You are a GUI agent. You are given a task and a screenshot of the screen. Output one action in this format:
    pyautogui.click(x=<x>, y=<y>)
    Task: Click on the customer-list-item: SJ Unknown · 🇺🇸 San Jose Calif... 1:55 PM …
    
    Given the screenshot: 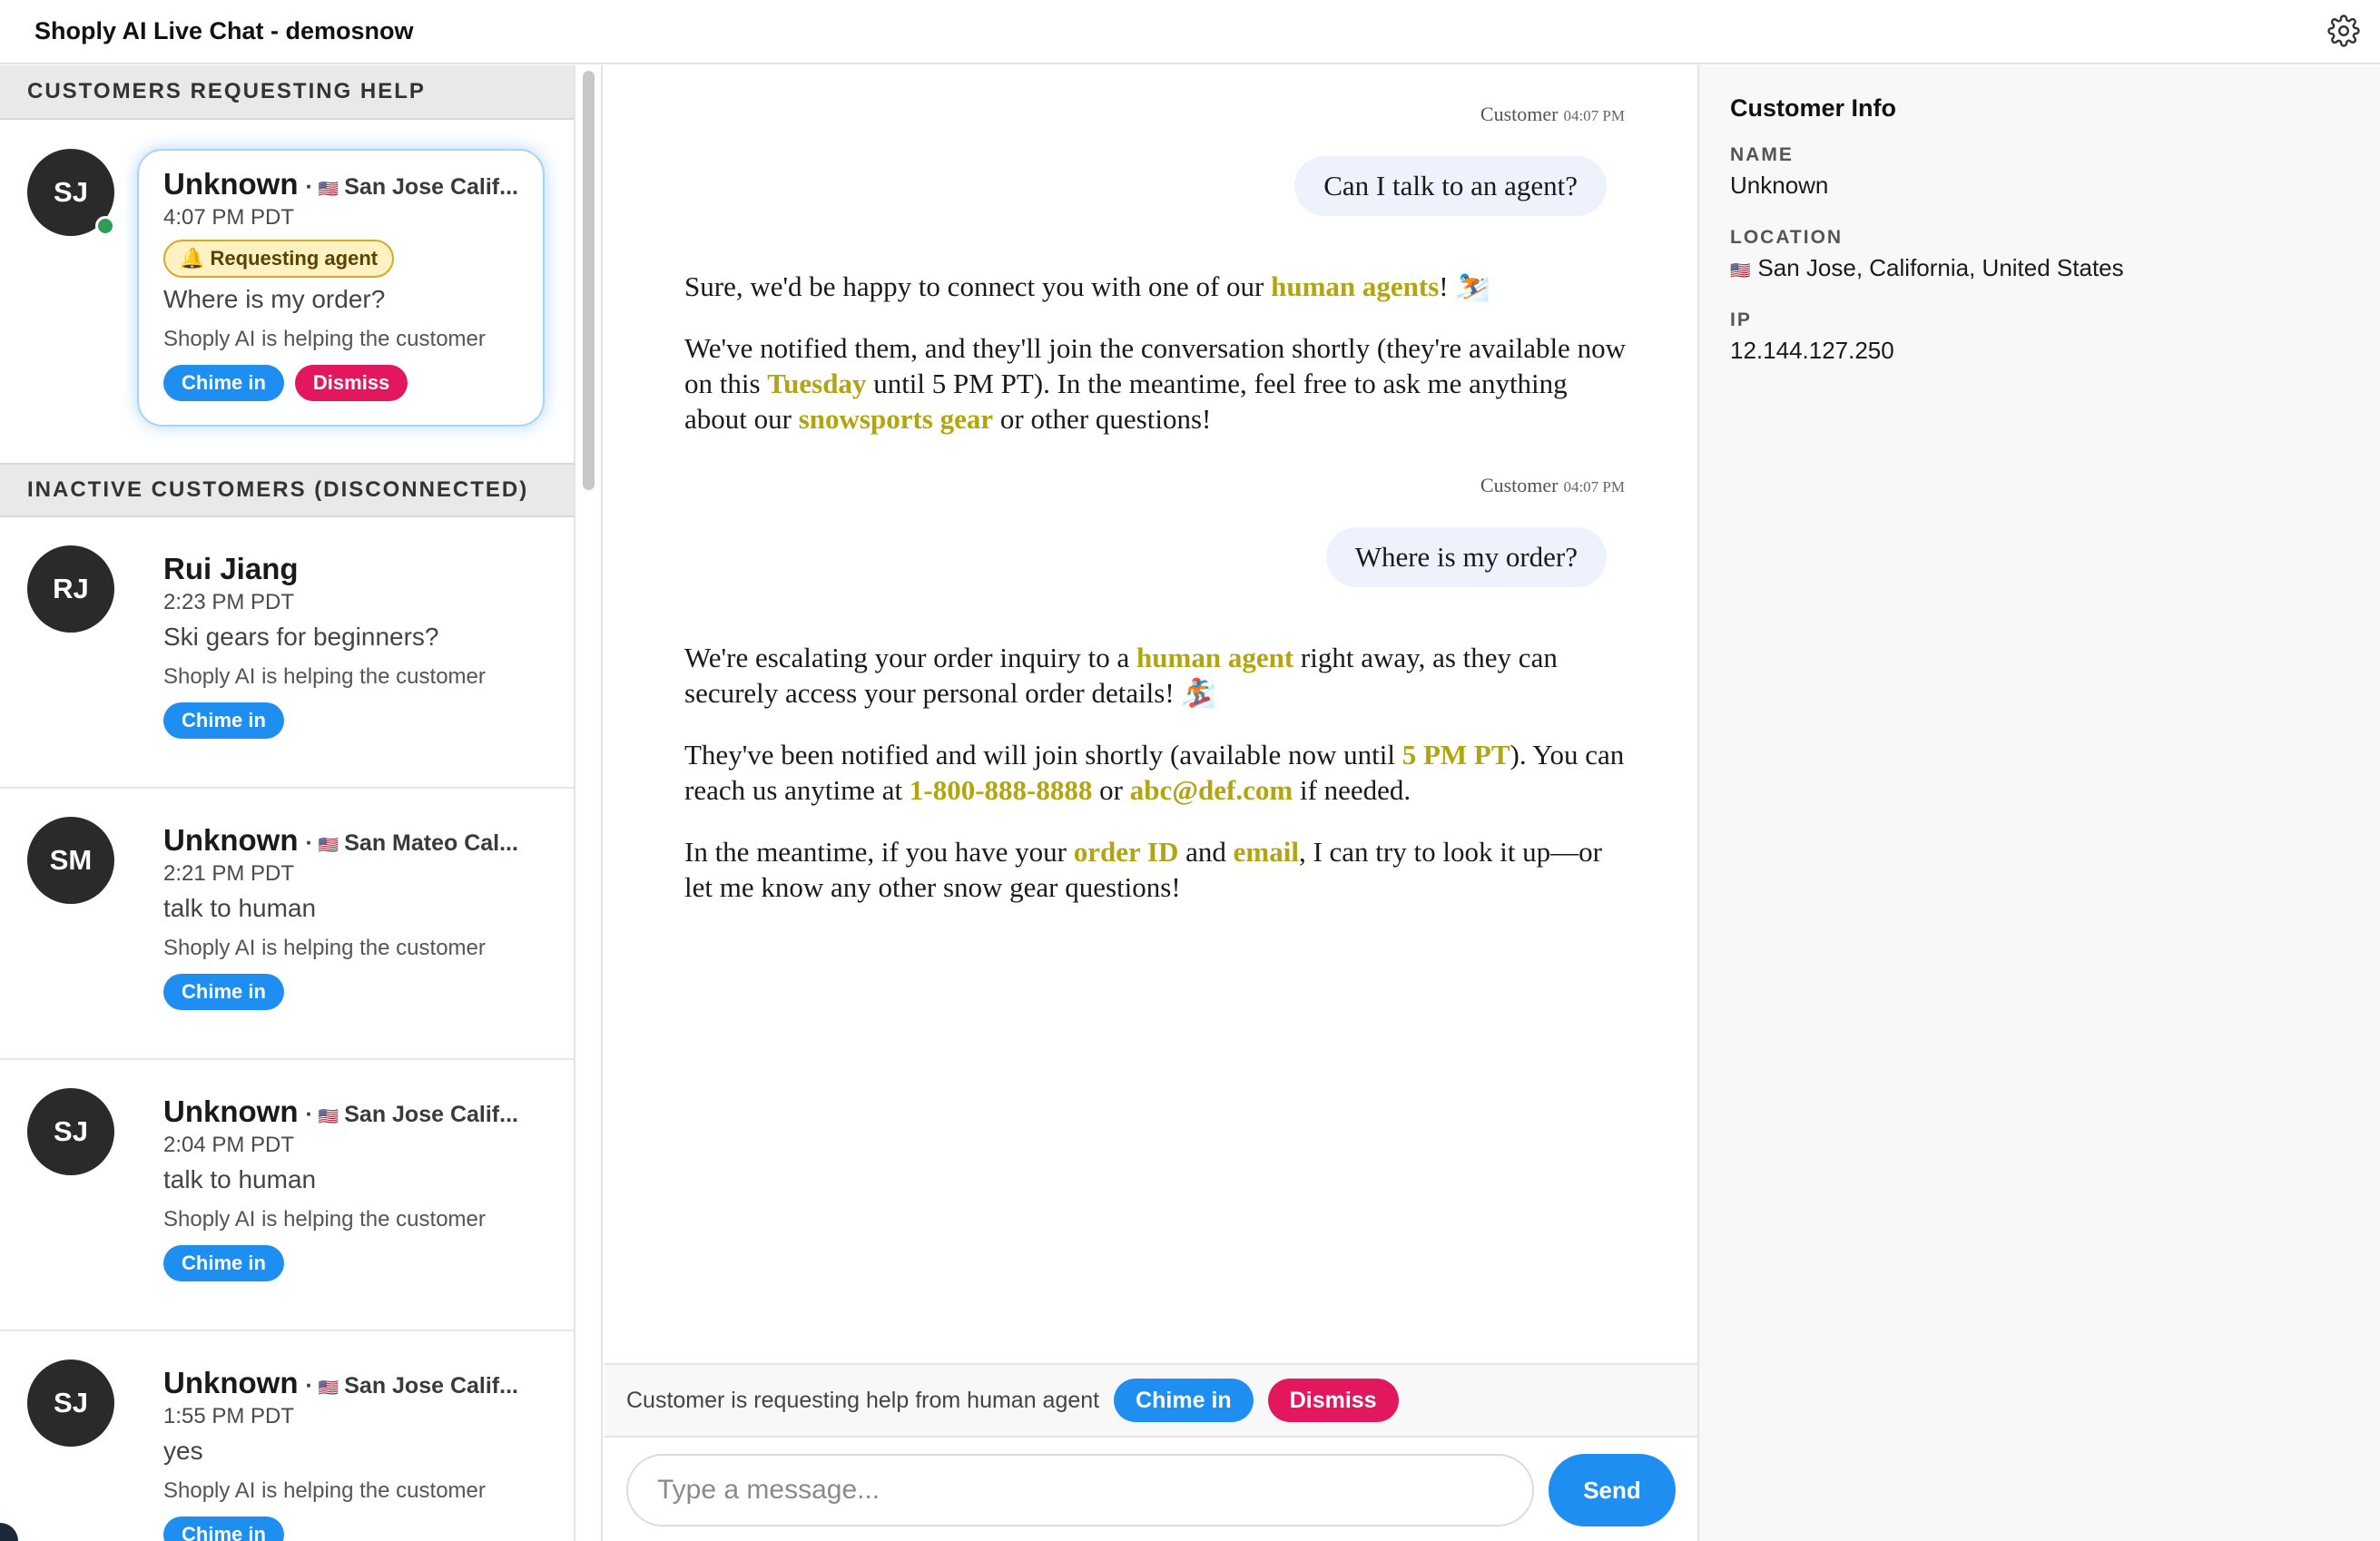 What is the action you would take?
    pyautogui.click(x=287, y=1436)
    